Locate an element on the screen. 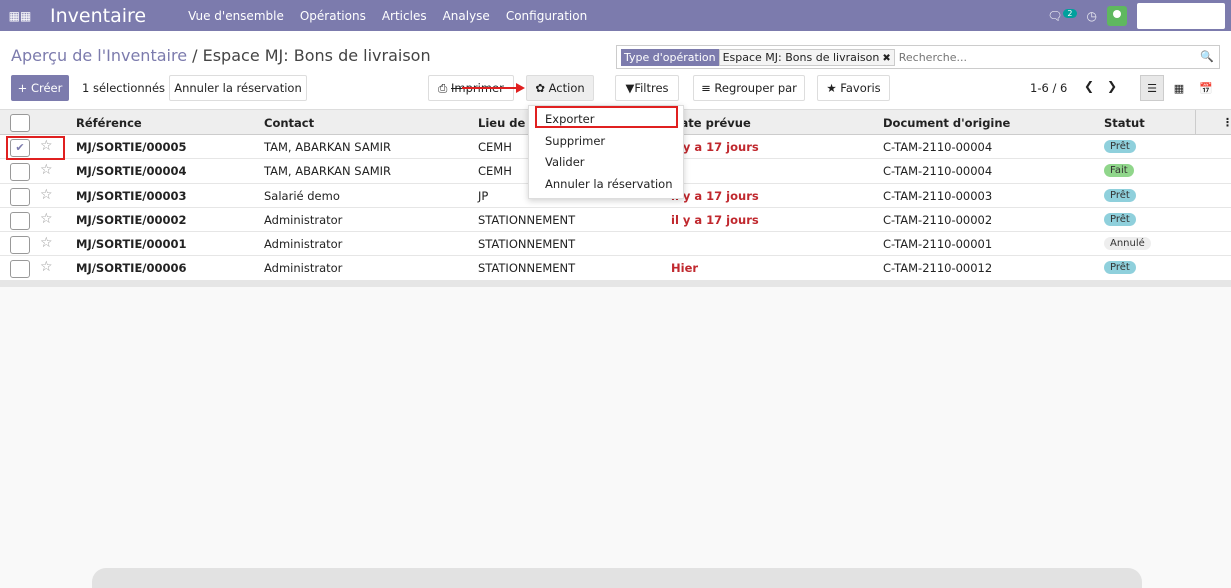 The height and width of the screenshot is (588, 1231). menu-articles: Articles is located at coordinates (404, 16).